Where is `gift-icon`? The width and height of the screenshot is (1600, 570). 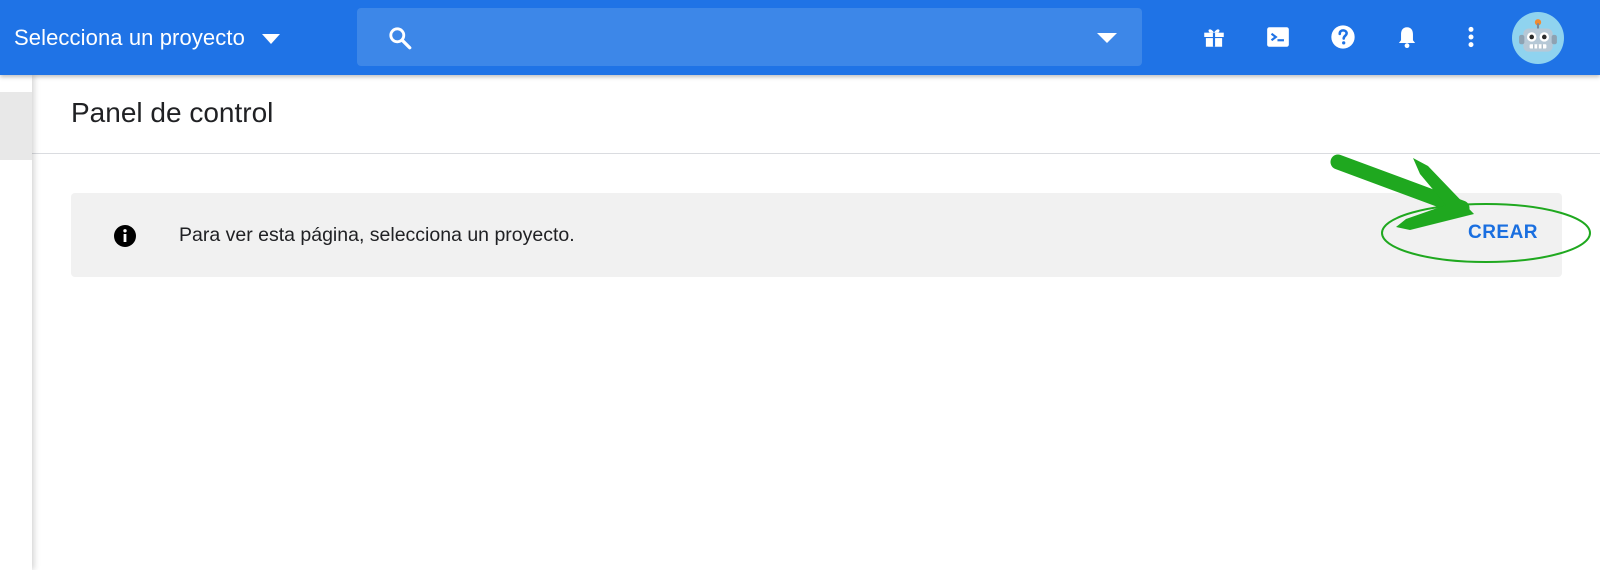
gift-icon is located at coordinates (1214, 37).